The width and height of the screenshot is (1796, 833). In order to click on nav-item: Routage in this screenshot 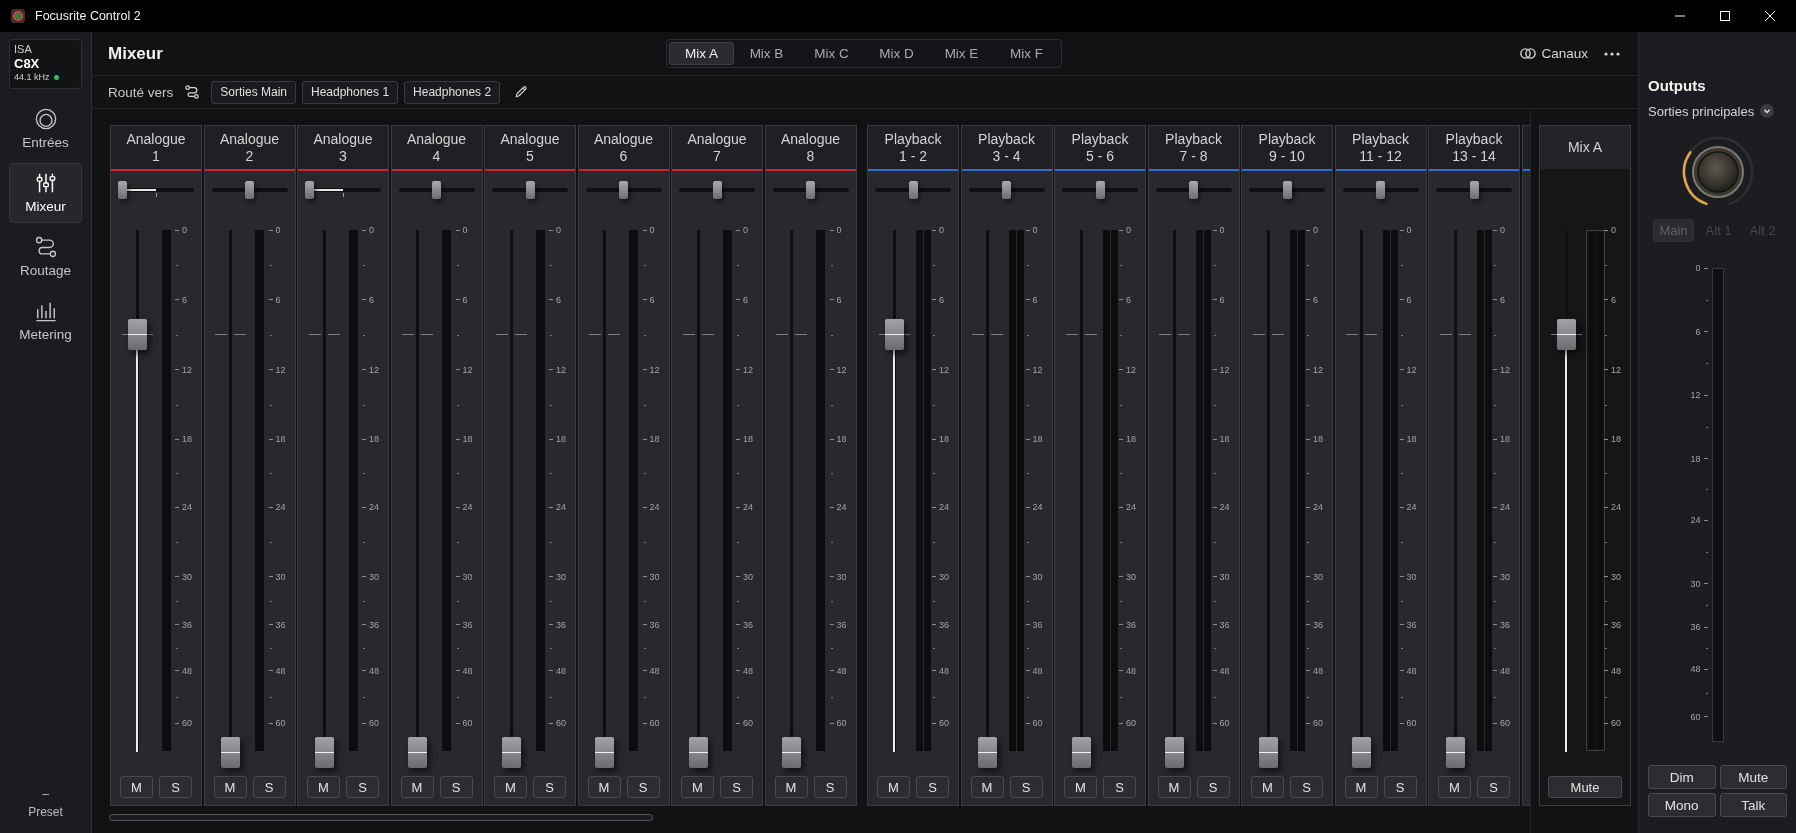, I will do `click(45, 257)`.